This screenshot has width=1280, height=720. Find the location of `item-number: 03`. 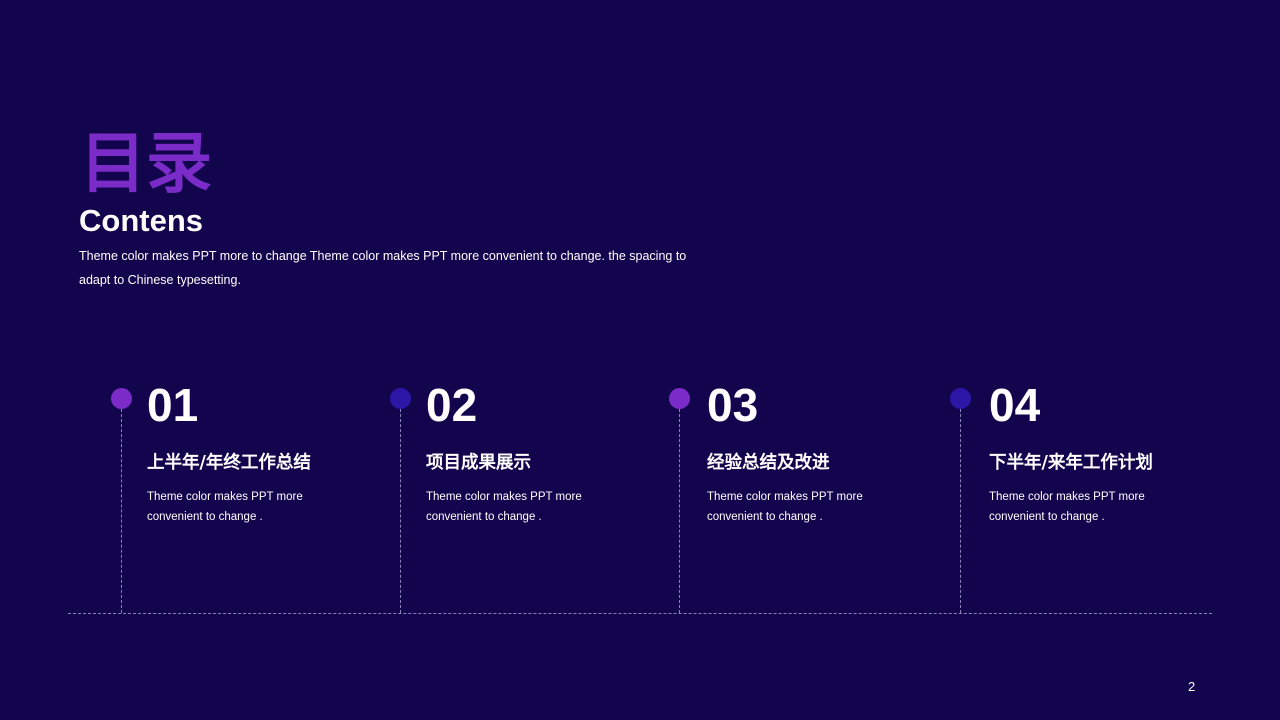

item-number: 03 is located at coordinates (733, 405).